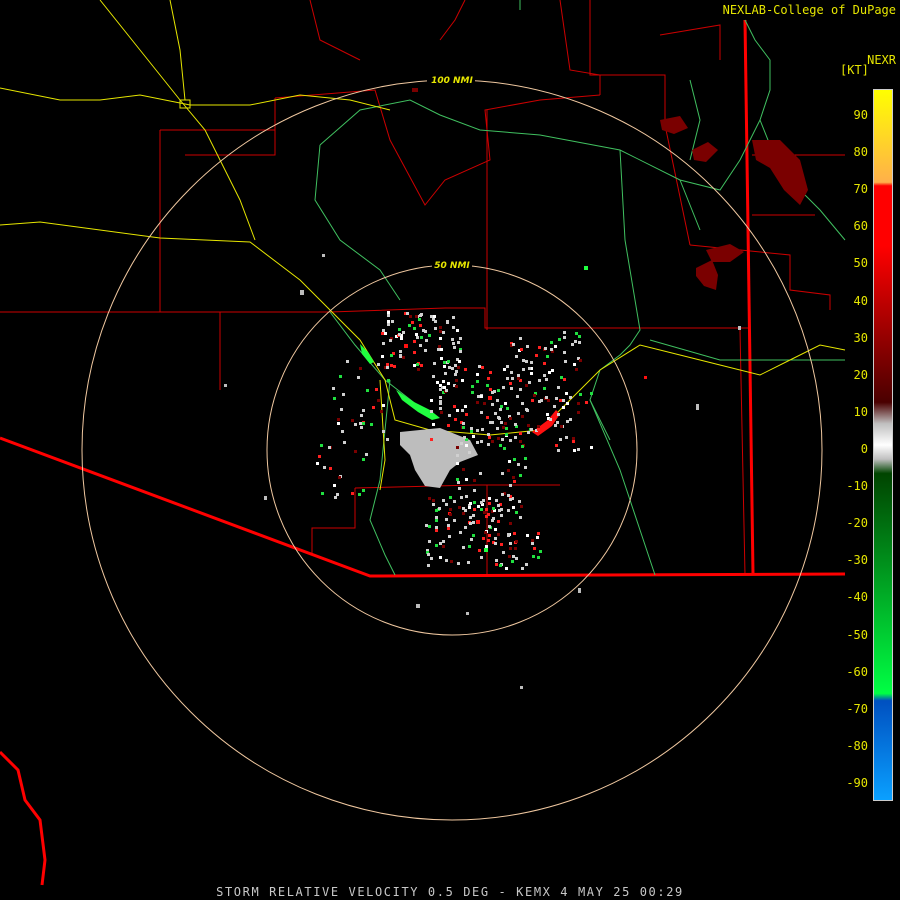 The image size is (900, 900). What do you see at coordinates (857, 560) in the screenshot?
I see `color-scale-tick: -30` at bounding box center [857, 560].